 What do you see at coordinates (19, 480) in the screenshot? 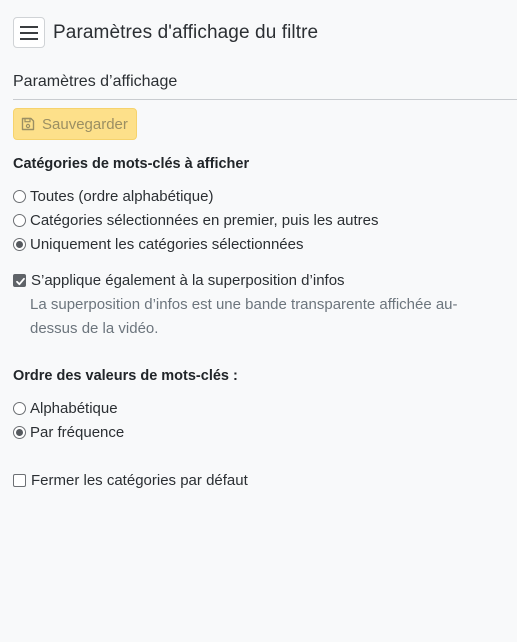
I see `close-categories-checkbox` at bounding box center [19, 480].